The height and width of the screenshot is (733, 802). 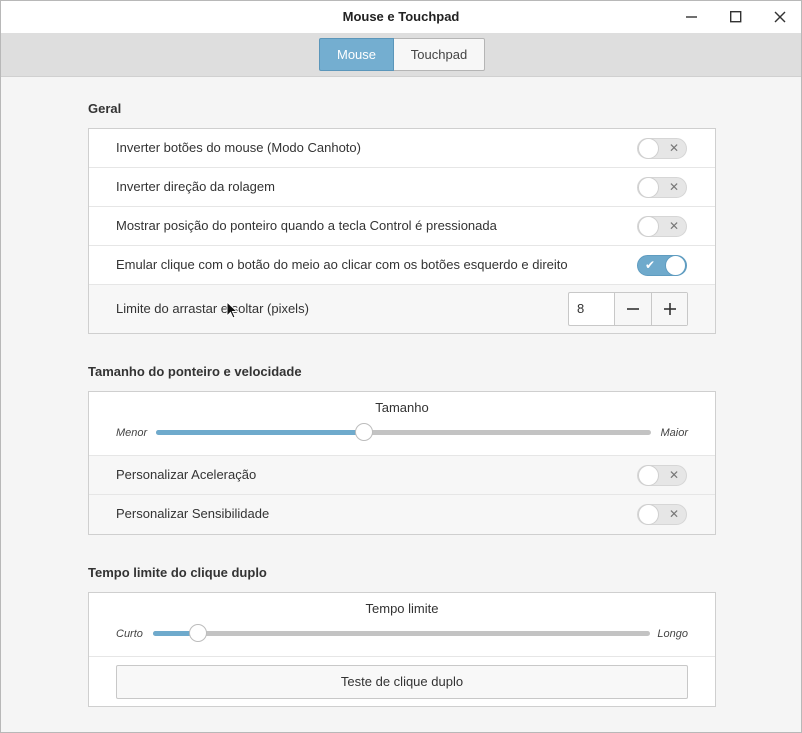 What do you see at coordinates (662, 148) in the screenshot?
I see `toggle-left-handed: ✕` at bounding box center [662, 148].